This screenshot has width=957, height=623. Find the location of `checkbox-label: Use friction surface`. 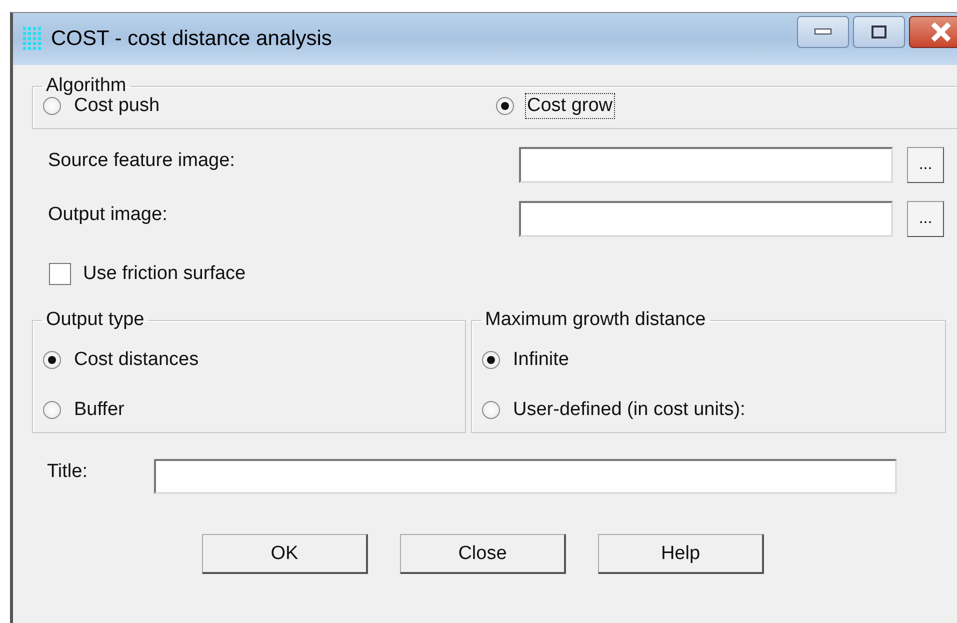

checkbox-label: Use friction surface is located at coordinates (164, 274).